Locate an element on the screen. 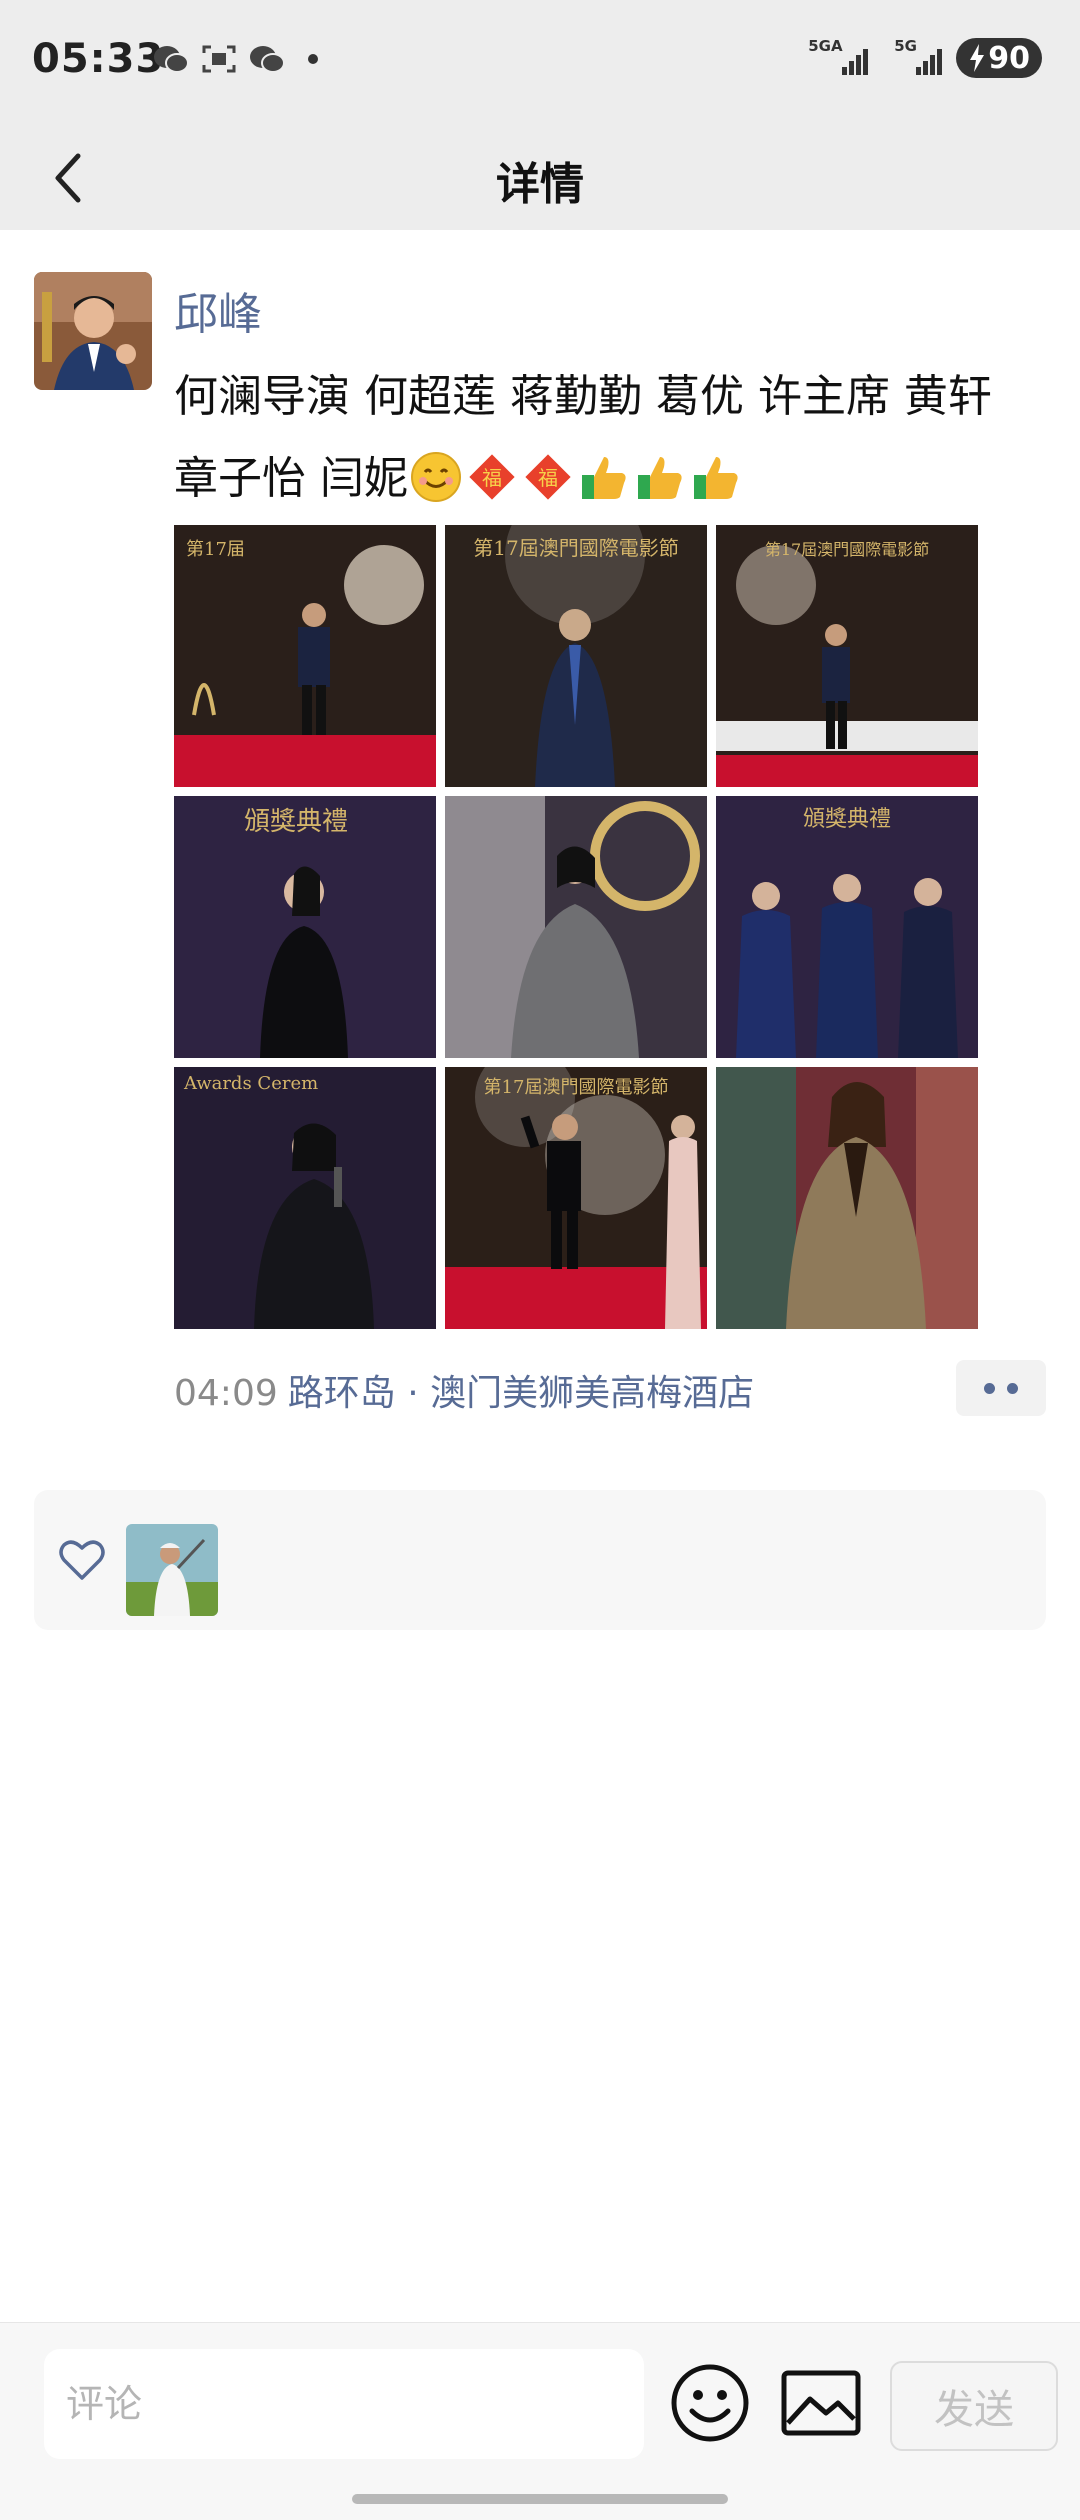 This screenshot has width=1080, height=2520. network-type-label: 5GA is located at coordinates (825, 46).